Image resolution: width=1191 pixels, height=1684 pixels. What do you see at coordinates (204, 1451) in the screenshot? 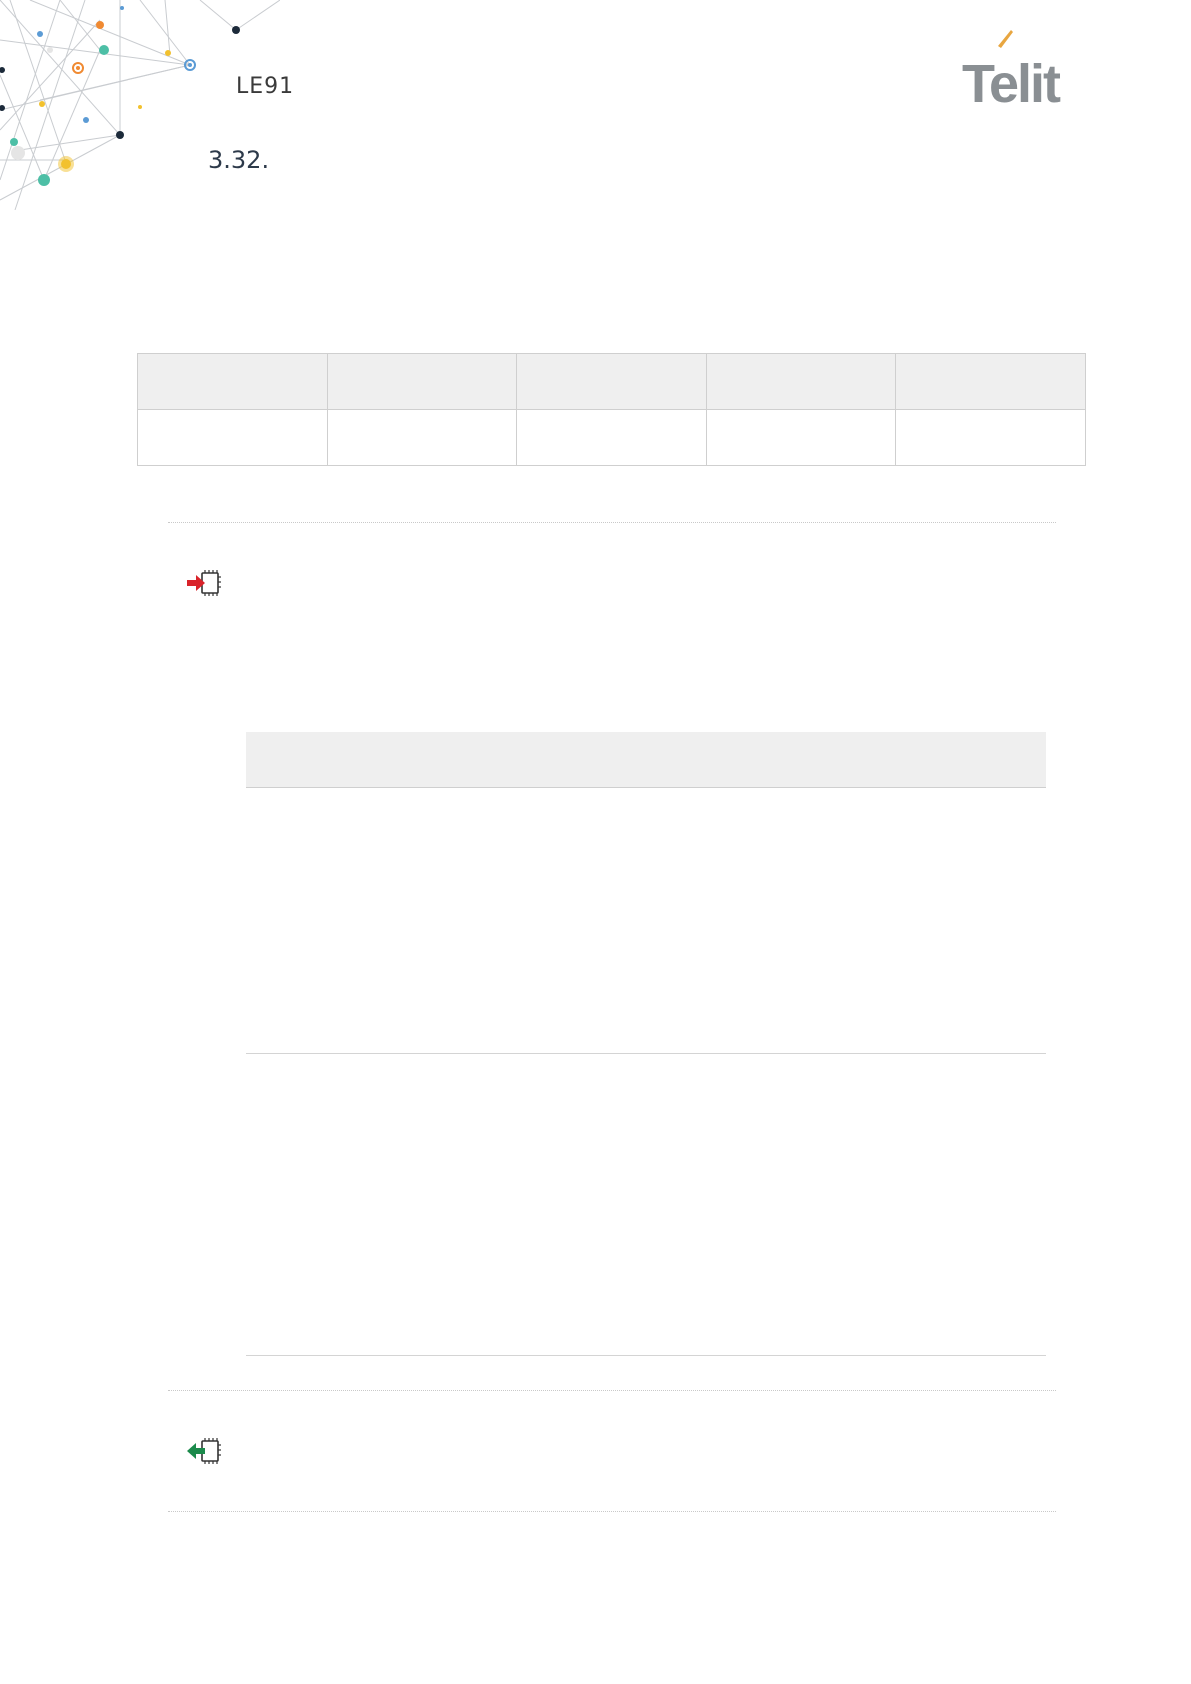
I see `read-command-icon` at bounding box center [204, 1451].